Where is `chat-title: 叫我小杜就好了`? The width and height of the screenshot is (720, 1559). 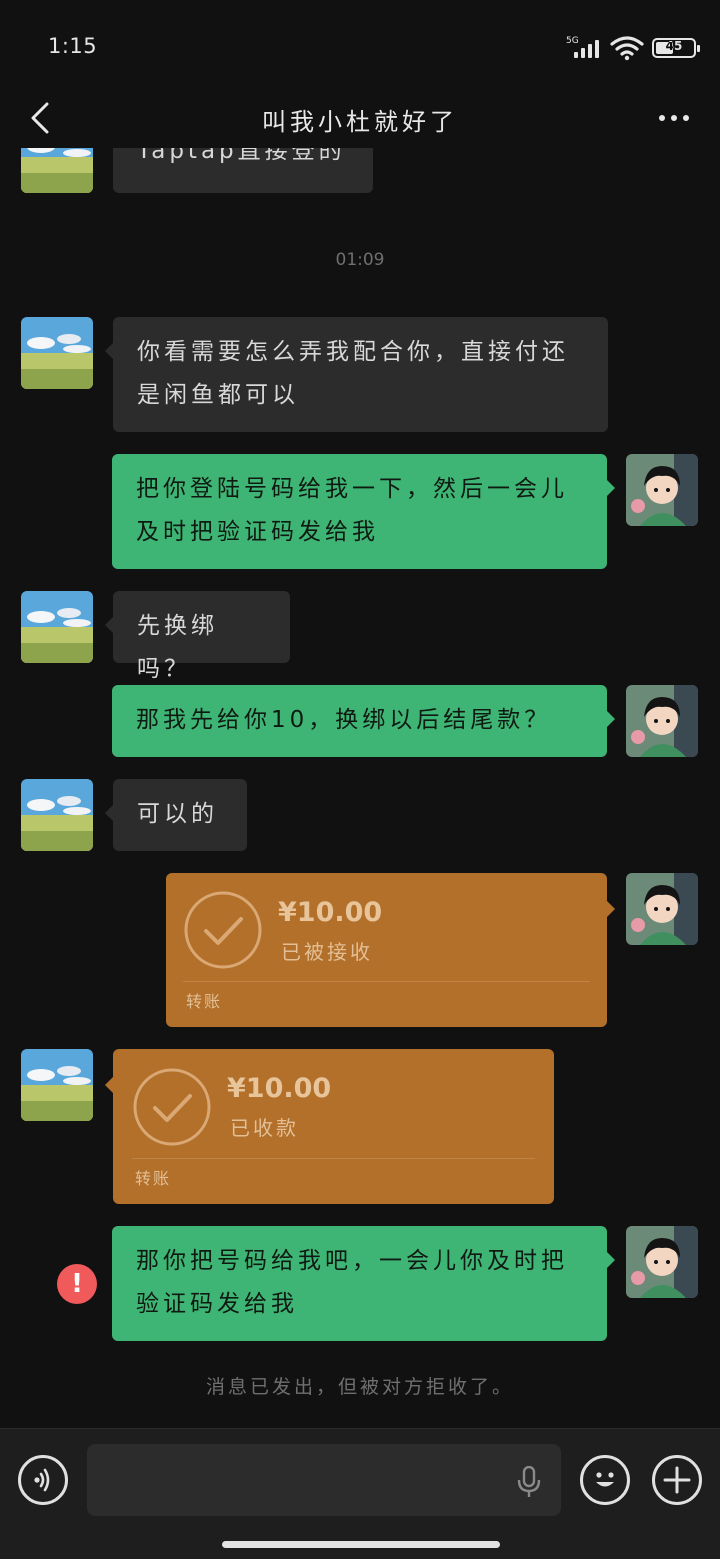
chat-title: 叫我小杜就好了 is located at coordinates (360, 122).